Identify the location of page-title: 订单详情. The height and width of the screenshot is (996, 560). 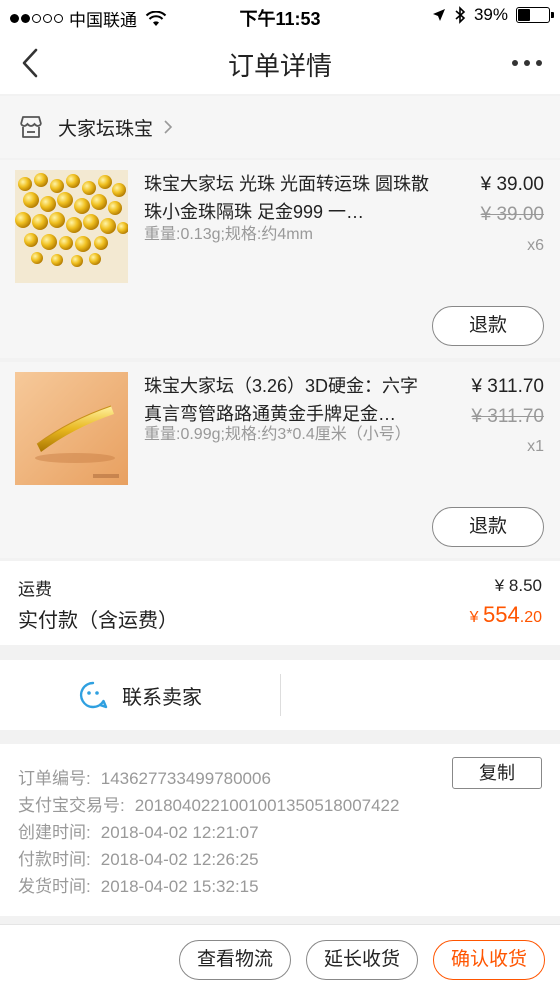
(279, 66).